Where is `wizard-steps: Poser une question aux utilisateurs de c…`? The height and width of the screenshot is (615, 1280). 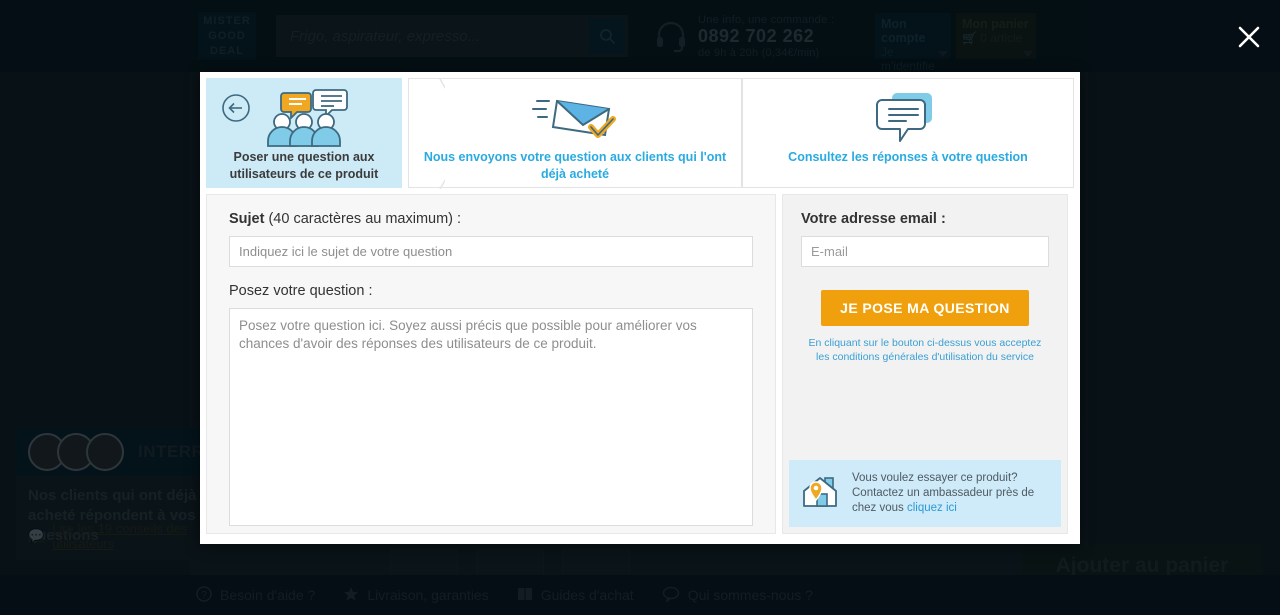 wizard-steps: Poser une question aux utilisateurs de c… is located at coordinates (640, 130).